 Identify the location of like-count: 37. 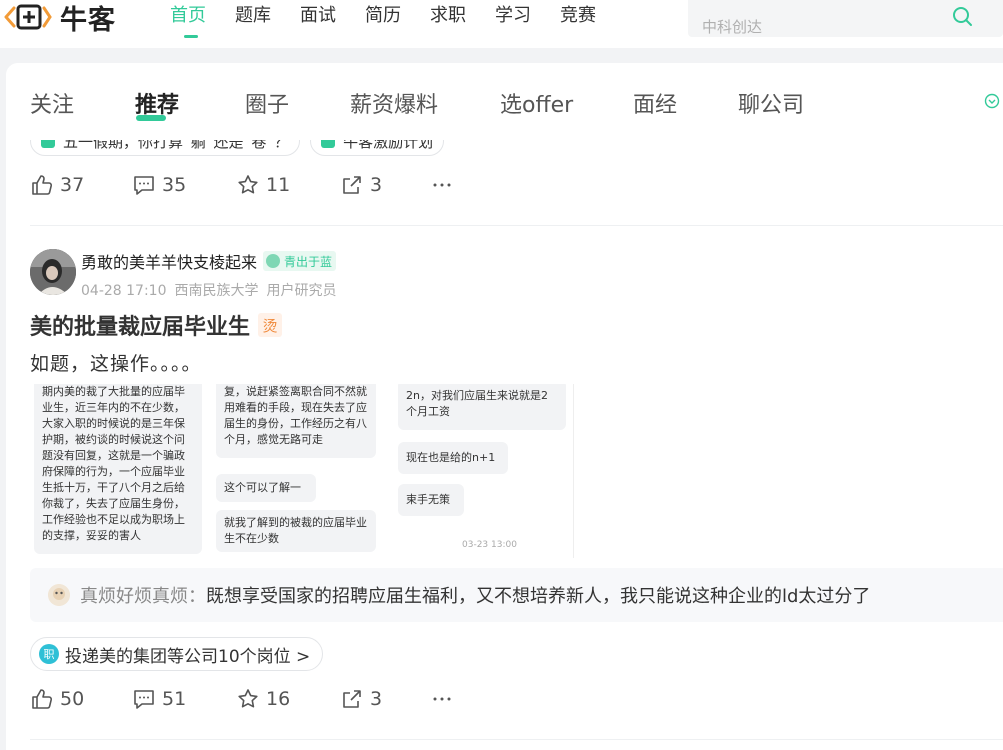
(72, 185).